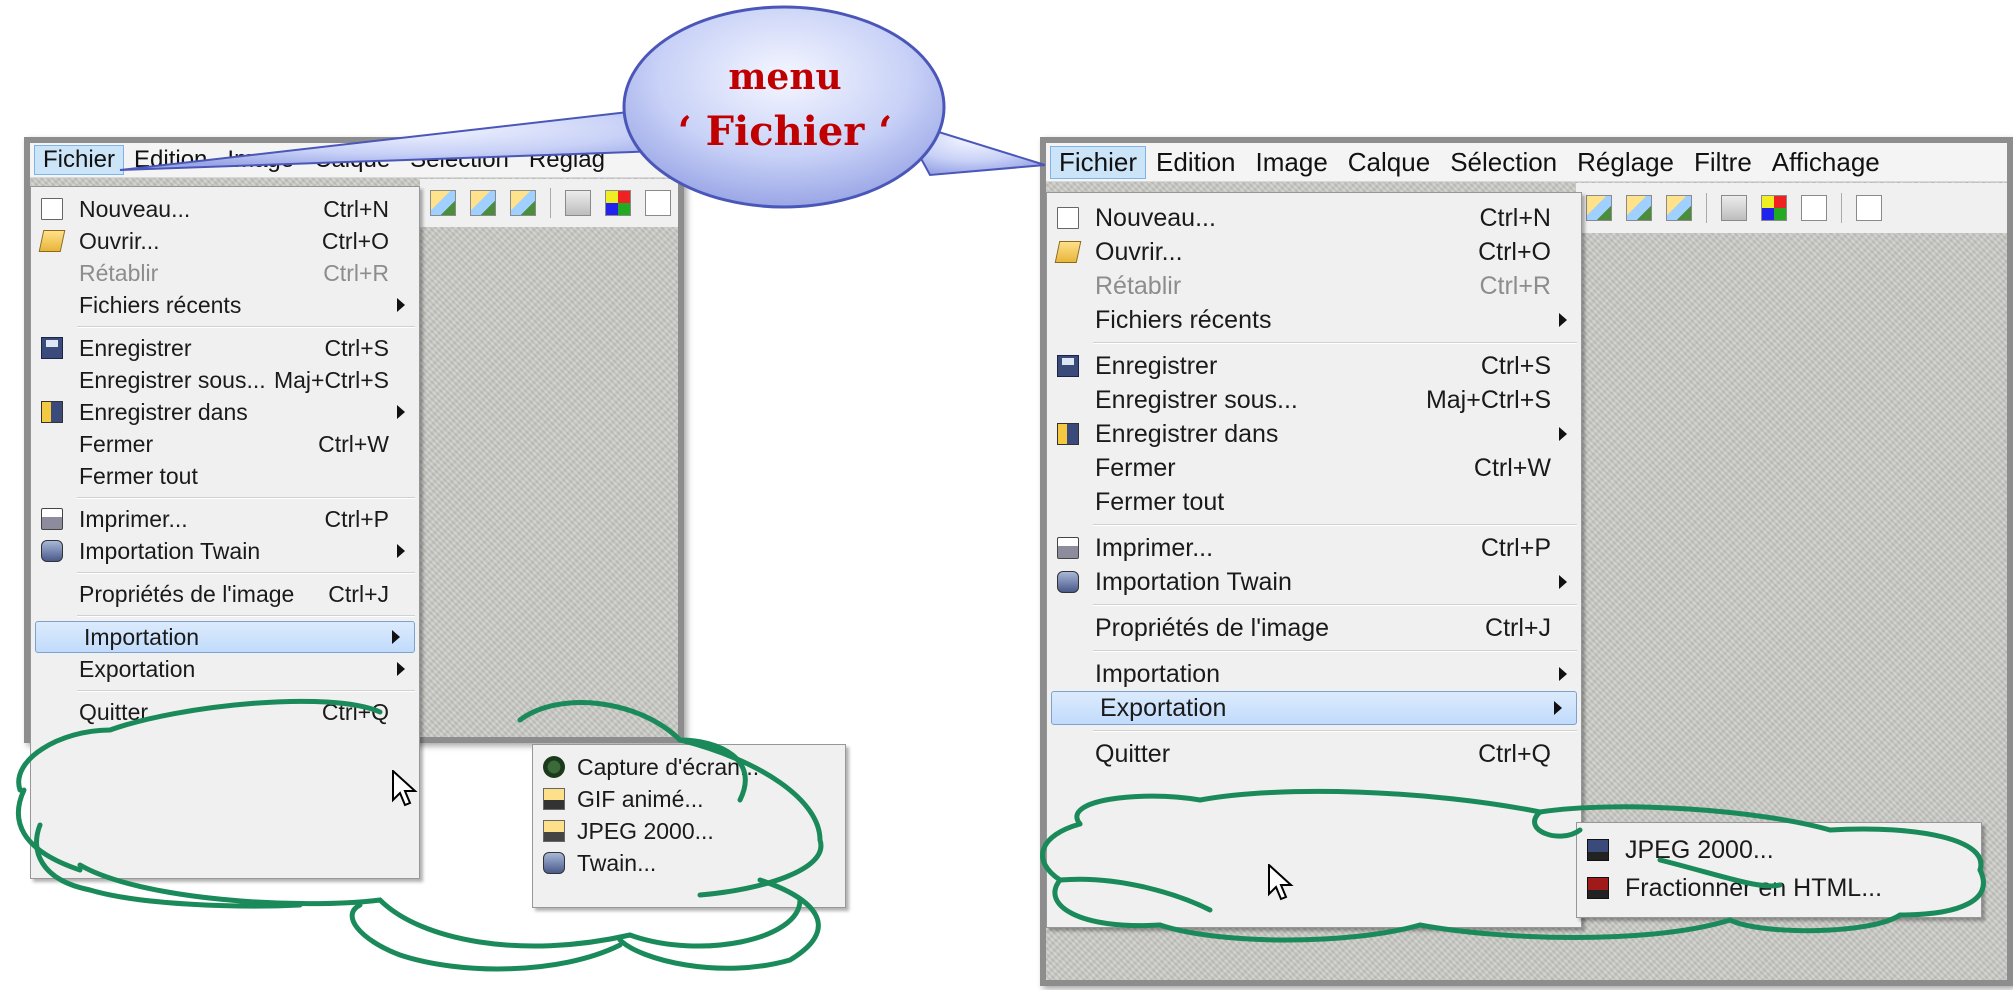 The image size is (2013, 990). What do you see at coordinates (1826, 162) in the screenshot?
I see `menu-affichage: Affichage` at bounding box center [1826, 162].